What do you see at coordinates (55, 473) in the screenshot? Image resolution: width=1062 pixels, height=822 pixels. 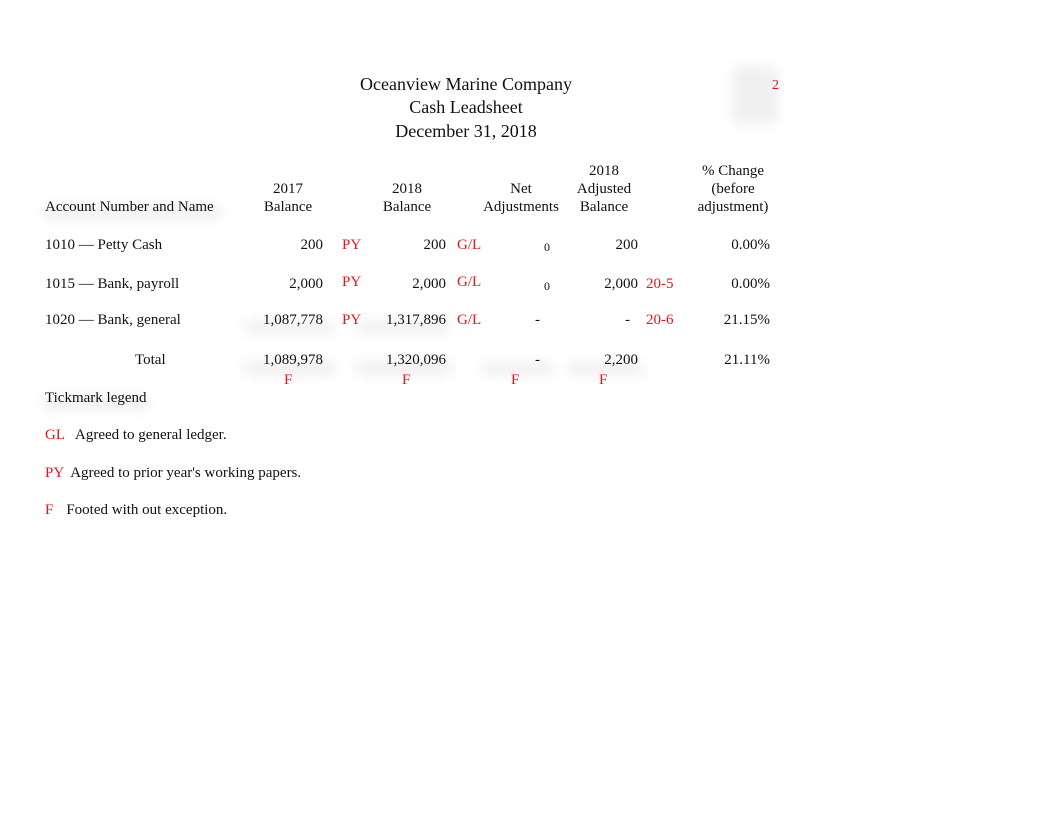 I see `legend-mark: PY` at bounding box center [55, 473].